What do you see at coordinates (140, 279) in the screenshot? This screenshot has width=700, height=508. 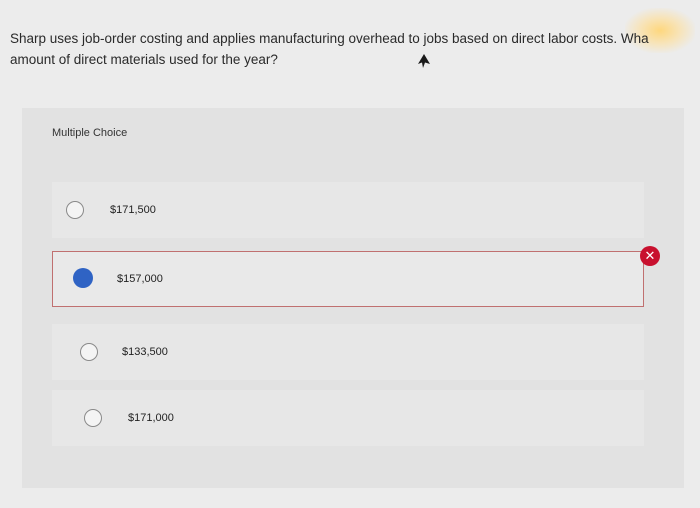 I see `option-label: $157,000` at bounding box center [140, 279].